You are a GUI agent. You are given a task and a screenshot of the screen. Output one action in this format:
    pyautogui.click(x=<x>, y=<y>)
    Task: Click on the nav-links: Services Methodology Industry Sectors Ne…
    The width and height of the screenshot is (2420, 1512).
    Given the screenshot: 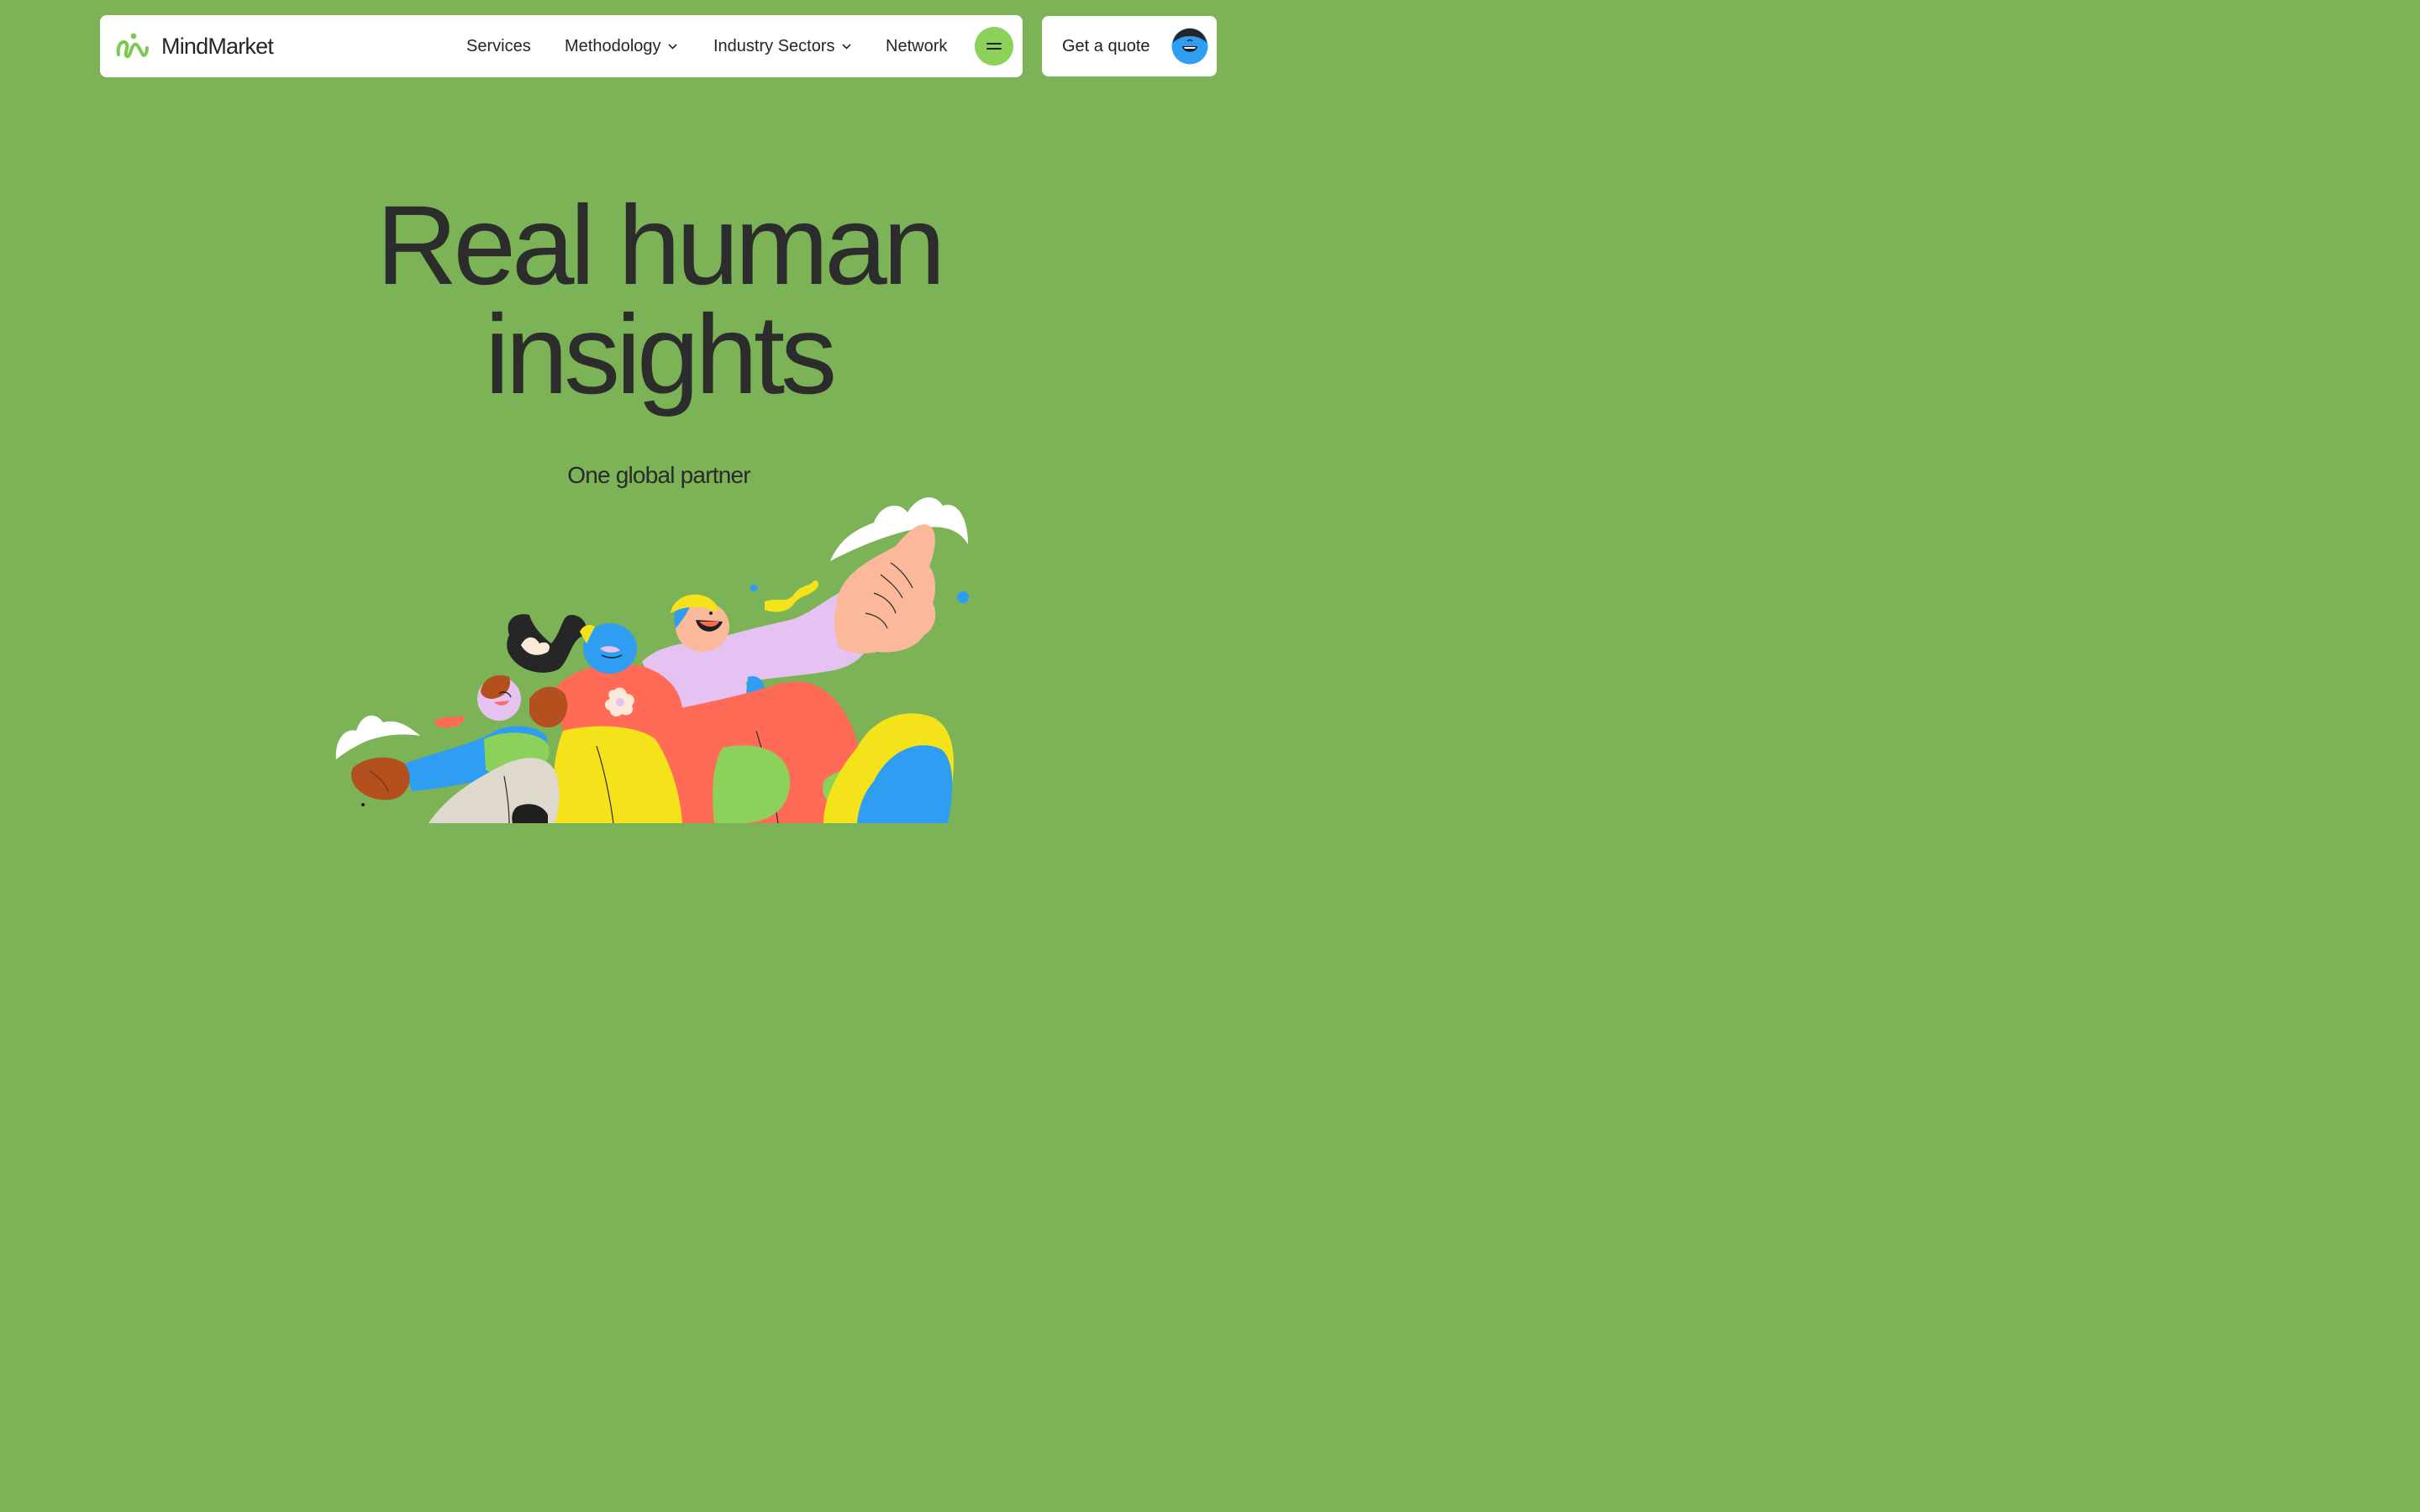 What is the action you would take?
    pyautogui.click(x=561, y=46)
    